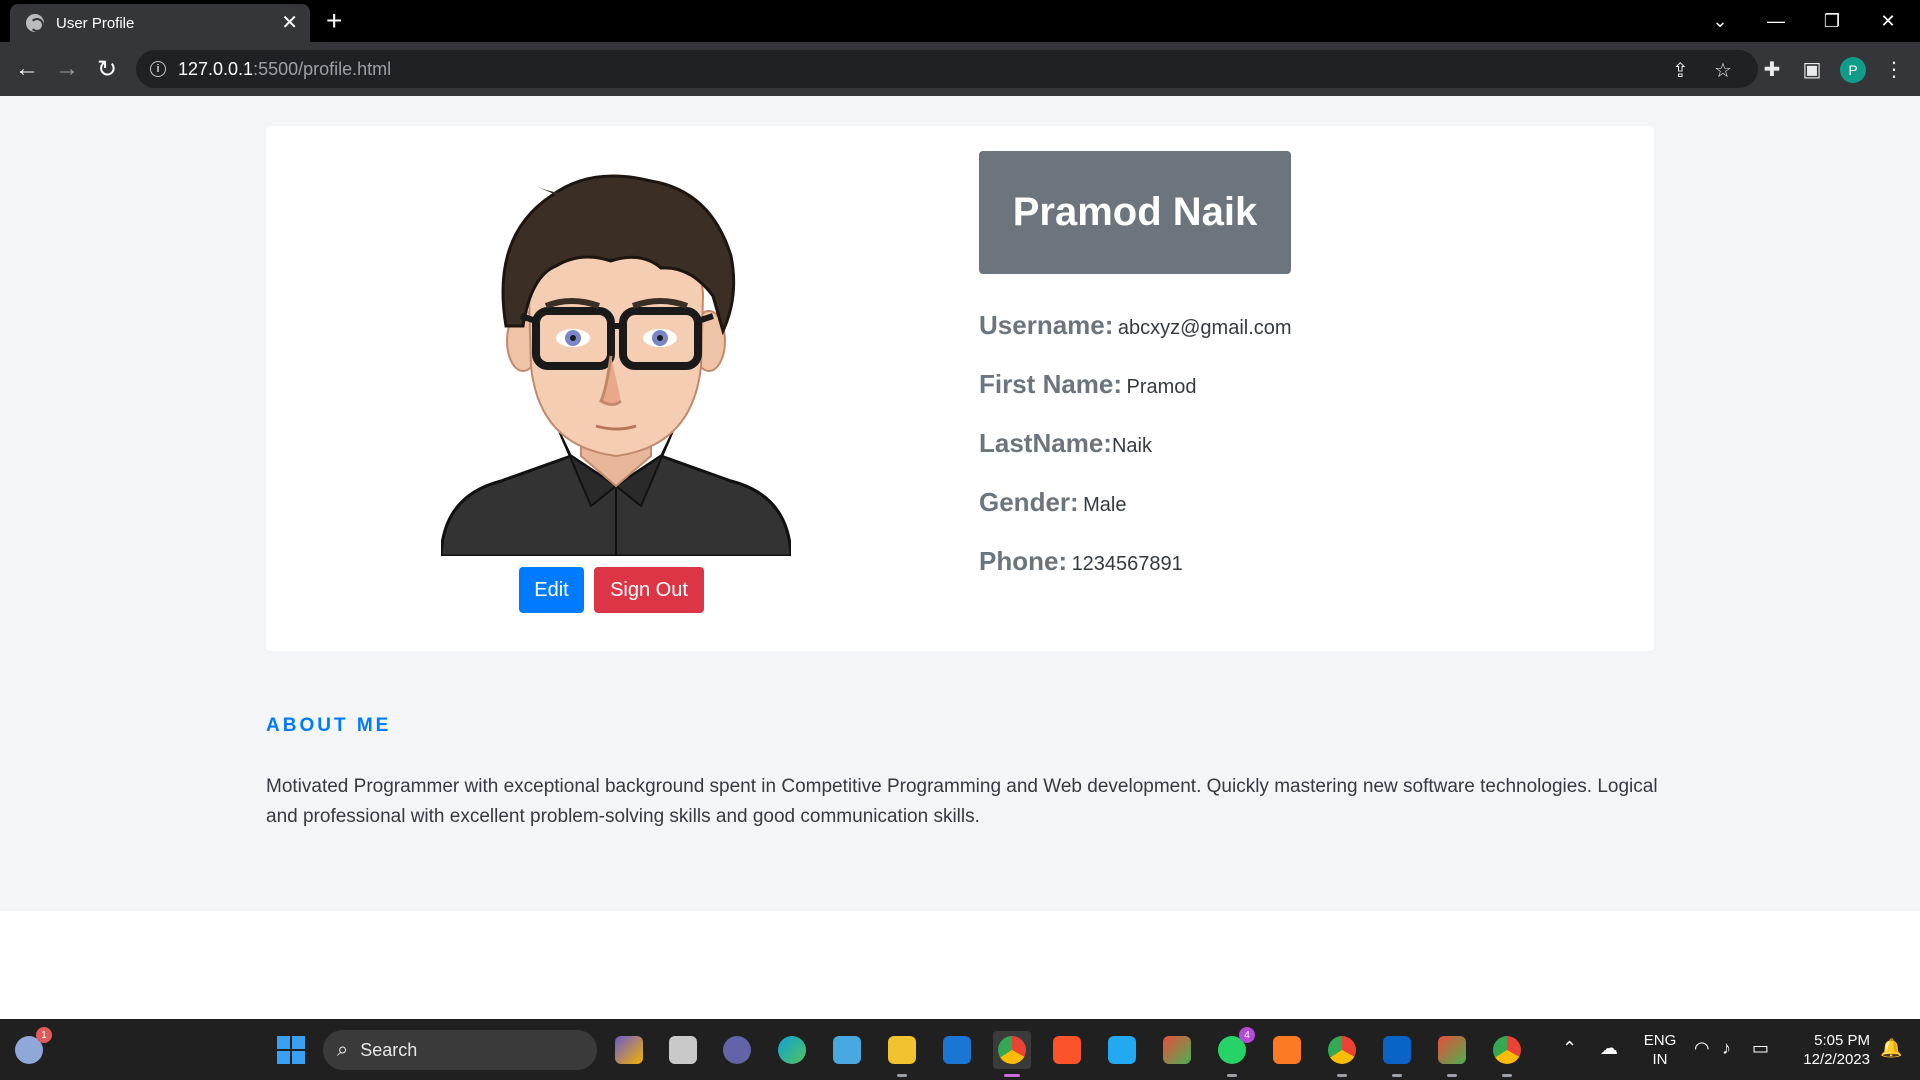 Image resolution: width=1920 pixels, height=1080 pixels. Describe the element at coordinates (1029, 502) in the screenshot. I see `gender-label: Gender:` at that location.